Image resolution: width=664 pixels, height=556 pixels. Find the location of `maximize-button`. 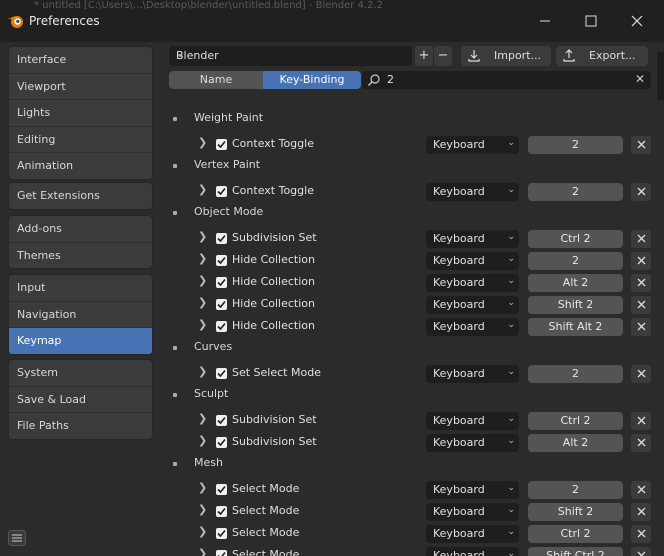

maximize-button is located at coordinates (591, 21).